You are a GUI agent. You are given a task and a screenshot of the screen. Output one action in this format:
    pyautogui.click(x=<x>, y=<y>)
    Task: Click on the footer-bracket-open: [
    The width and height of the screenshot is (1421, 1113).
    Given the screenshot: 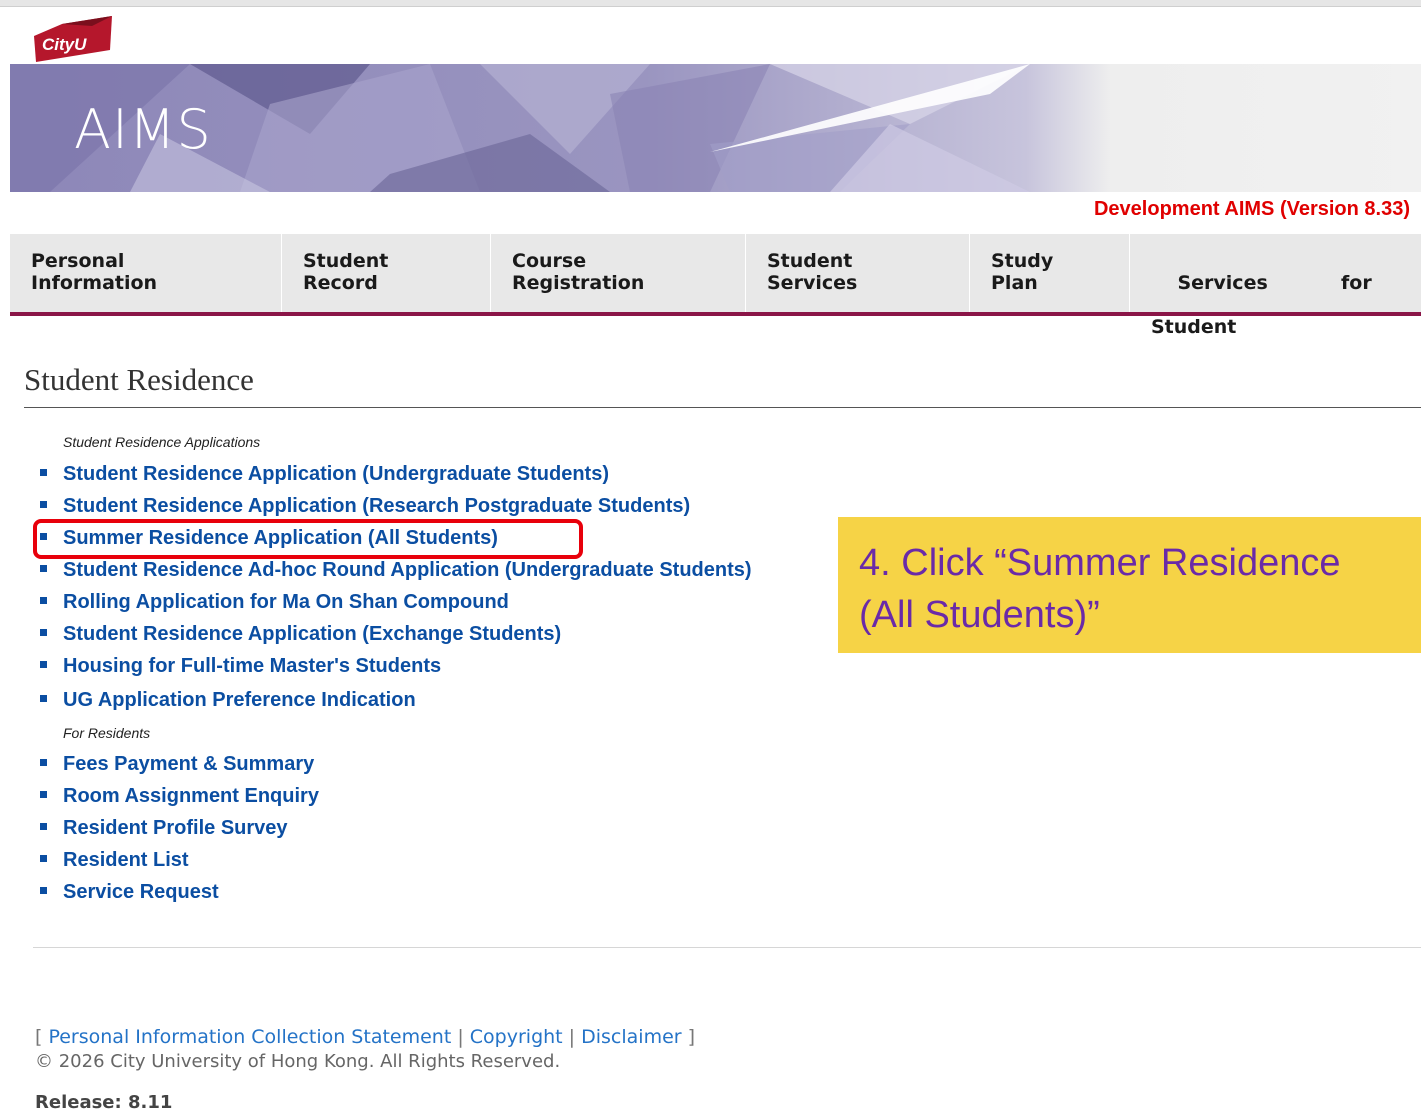 What is the action you would take?
    pyautogui.click(x=42, y=1037)
    